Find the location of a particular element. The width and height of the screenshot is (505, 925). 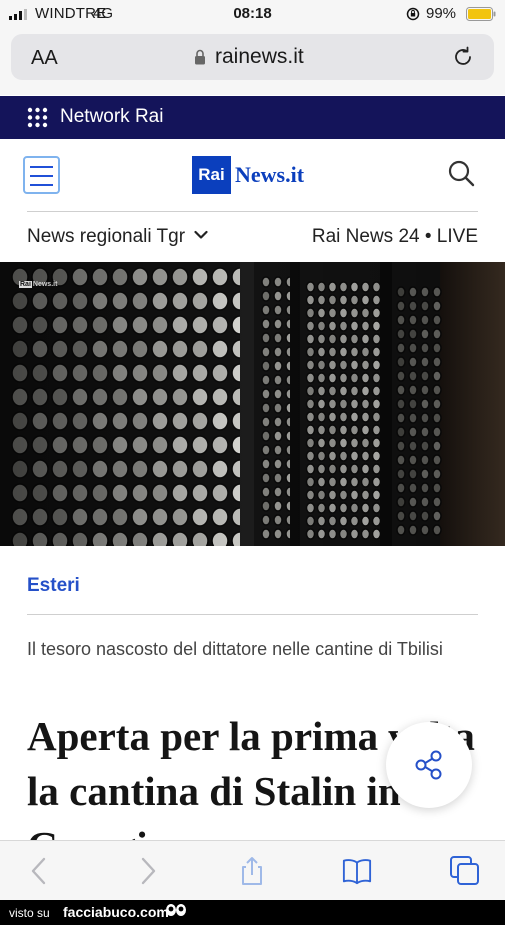

credit-prefix: visto su is located at coordinates (29, 913).